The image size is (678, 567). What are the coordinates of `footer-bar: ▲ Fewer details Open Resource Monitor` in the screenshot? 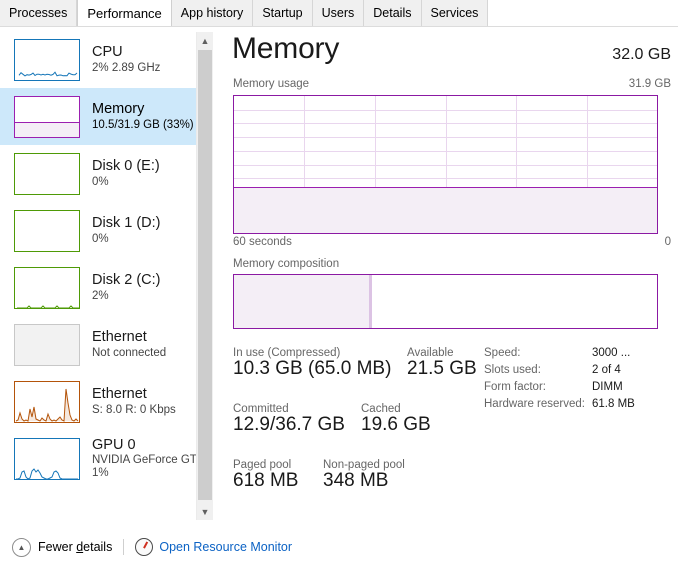 It's located at (339, 547).